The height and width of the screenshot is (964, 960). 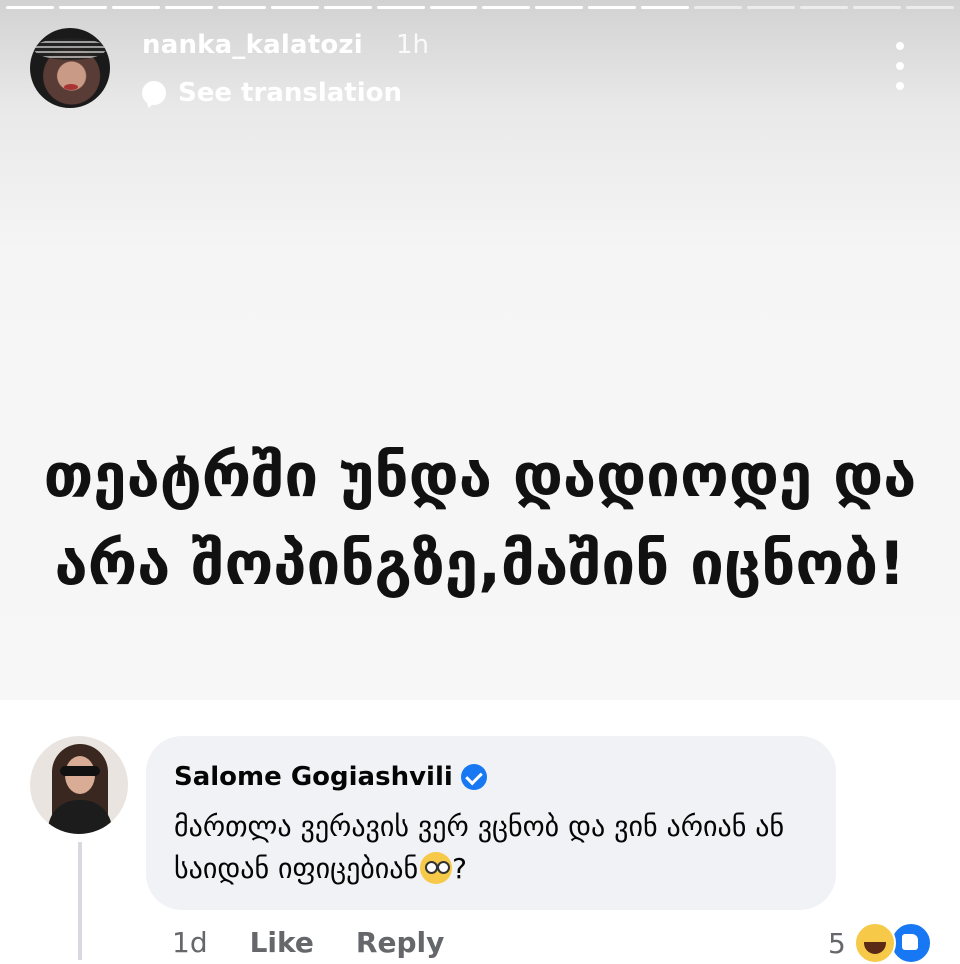 I want to click on story-time: 1h, so click(x=413, y=45).